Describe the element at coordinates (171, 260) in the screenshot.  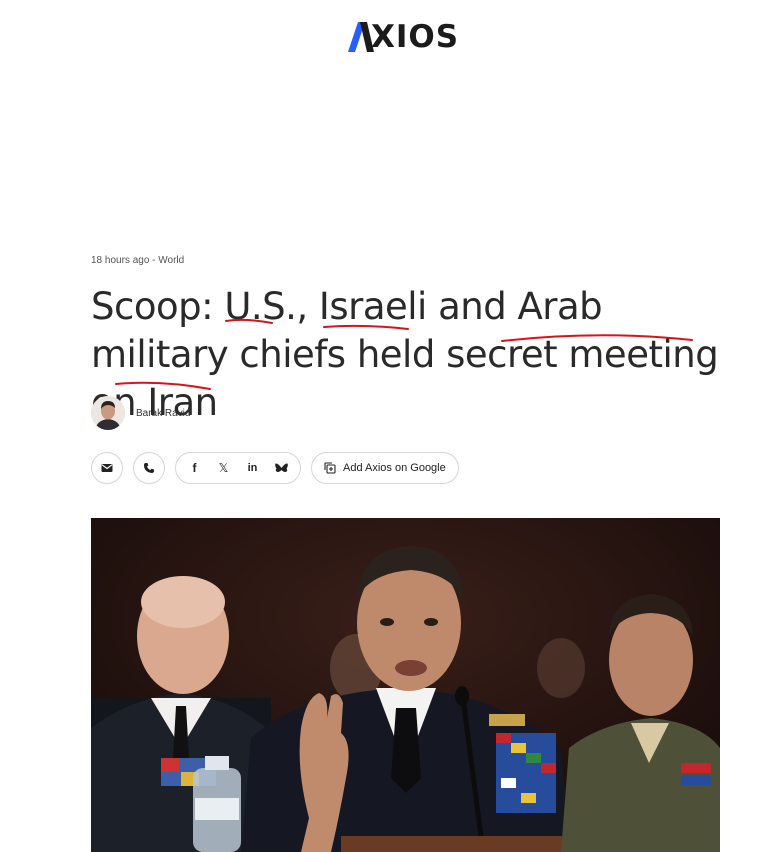
I see `section-link: World` at that location.